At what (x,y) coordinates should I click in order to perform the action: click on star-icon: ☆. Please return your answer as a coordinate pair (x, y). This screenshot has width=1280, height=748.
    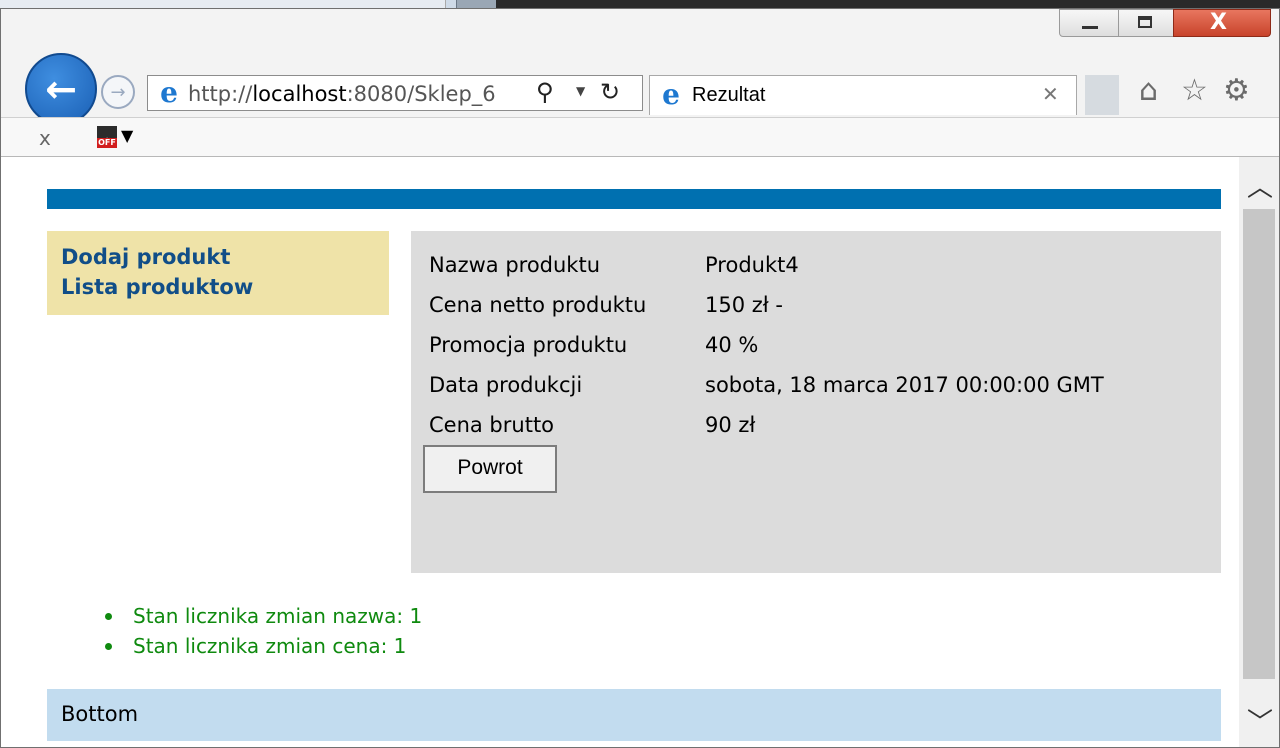
    Looking at the image, I should click on (1194, 90).